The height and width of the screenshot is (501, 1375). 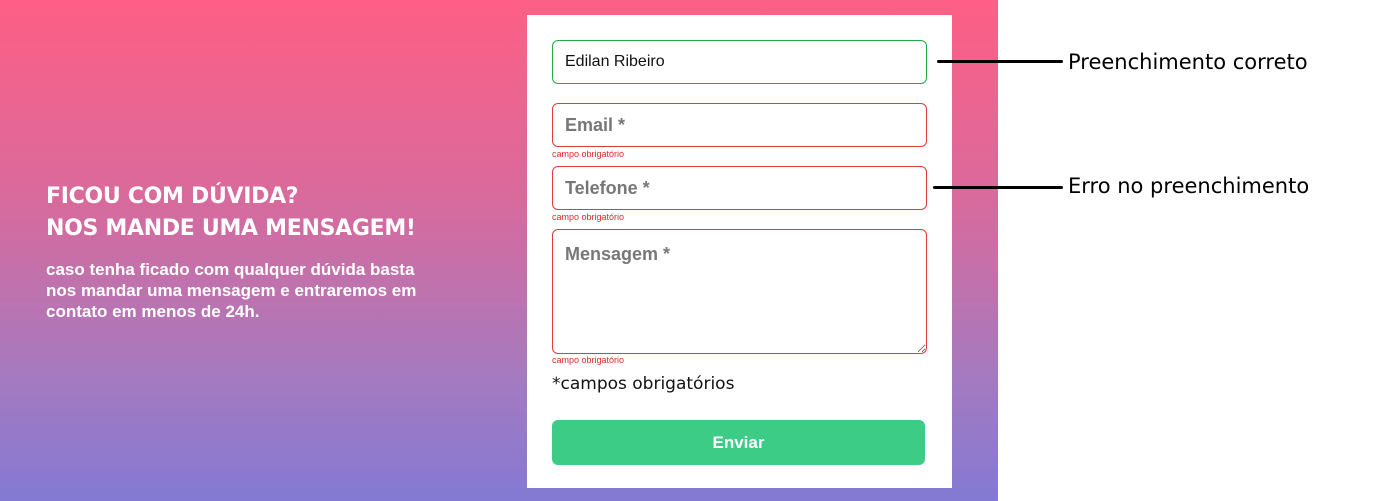 I want to click on annotation-line-error, so click(x=998, y=187).